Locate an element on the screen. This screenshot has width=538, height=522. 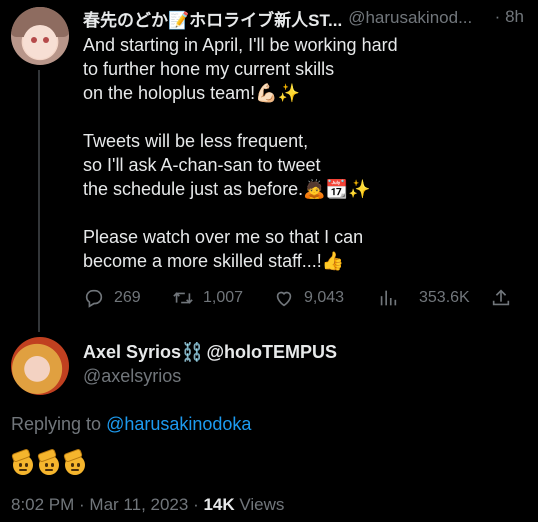
tweet2-meta: 8:02 PM · Mar 11, 2023 · 14K Views is located at coordinates (147, 505).